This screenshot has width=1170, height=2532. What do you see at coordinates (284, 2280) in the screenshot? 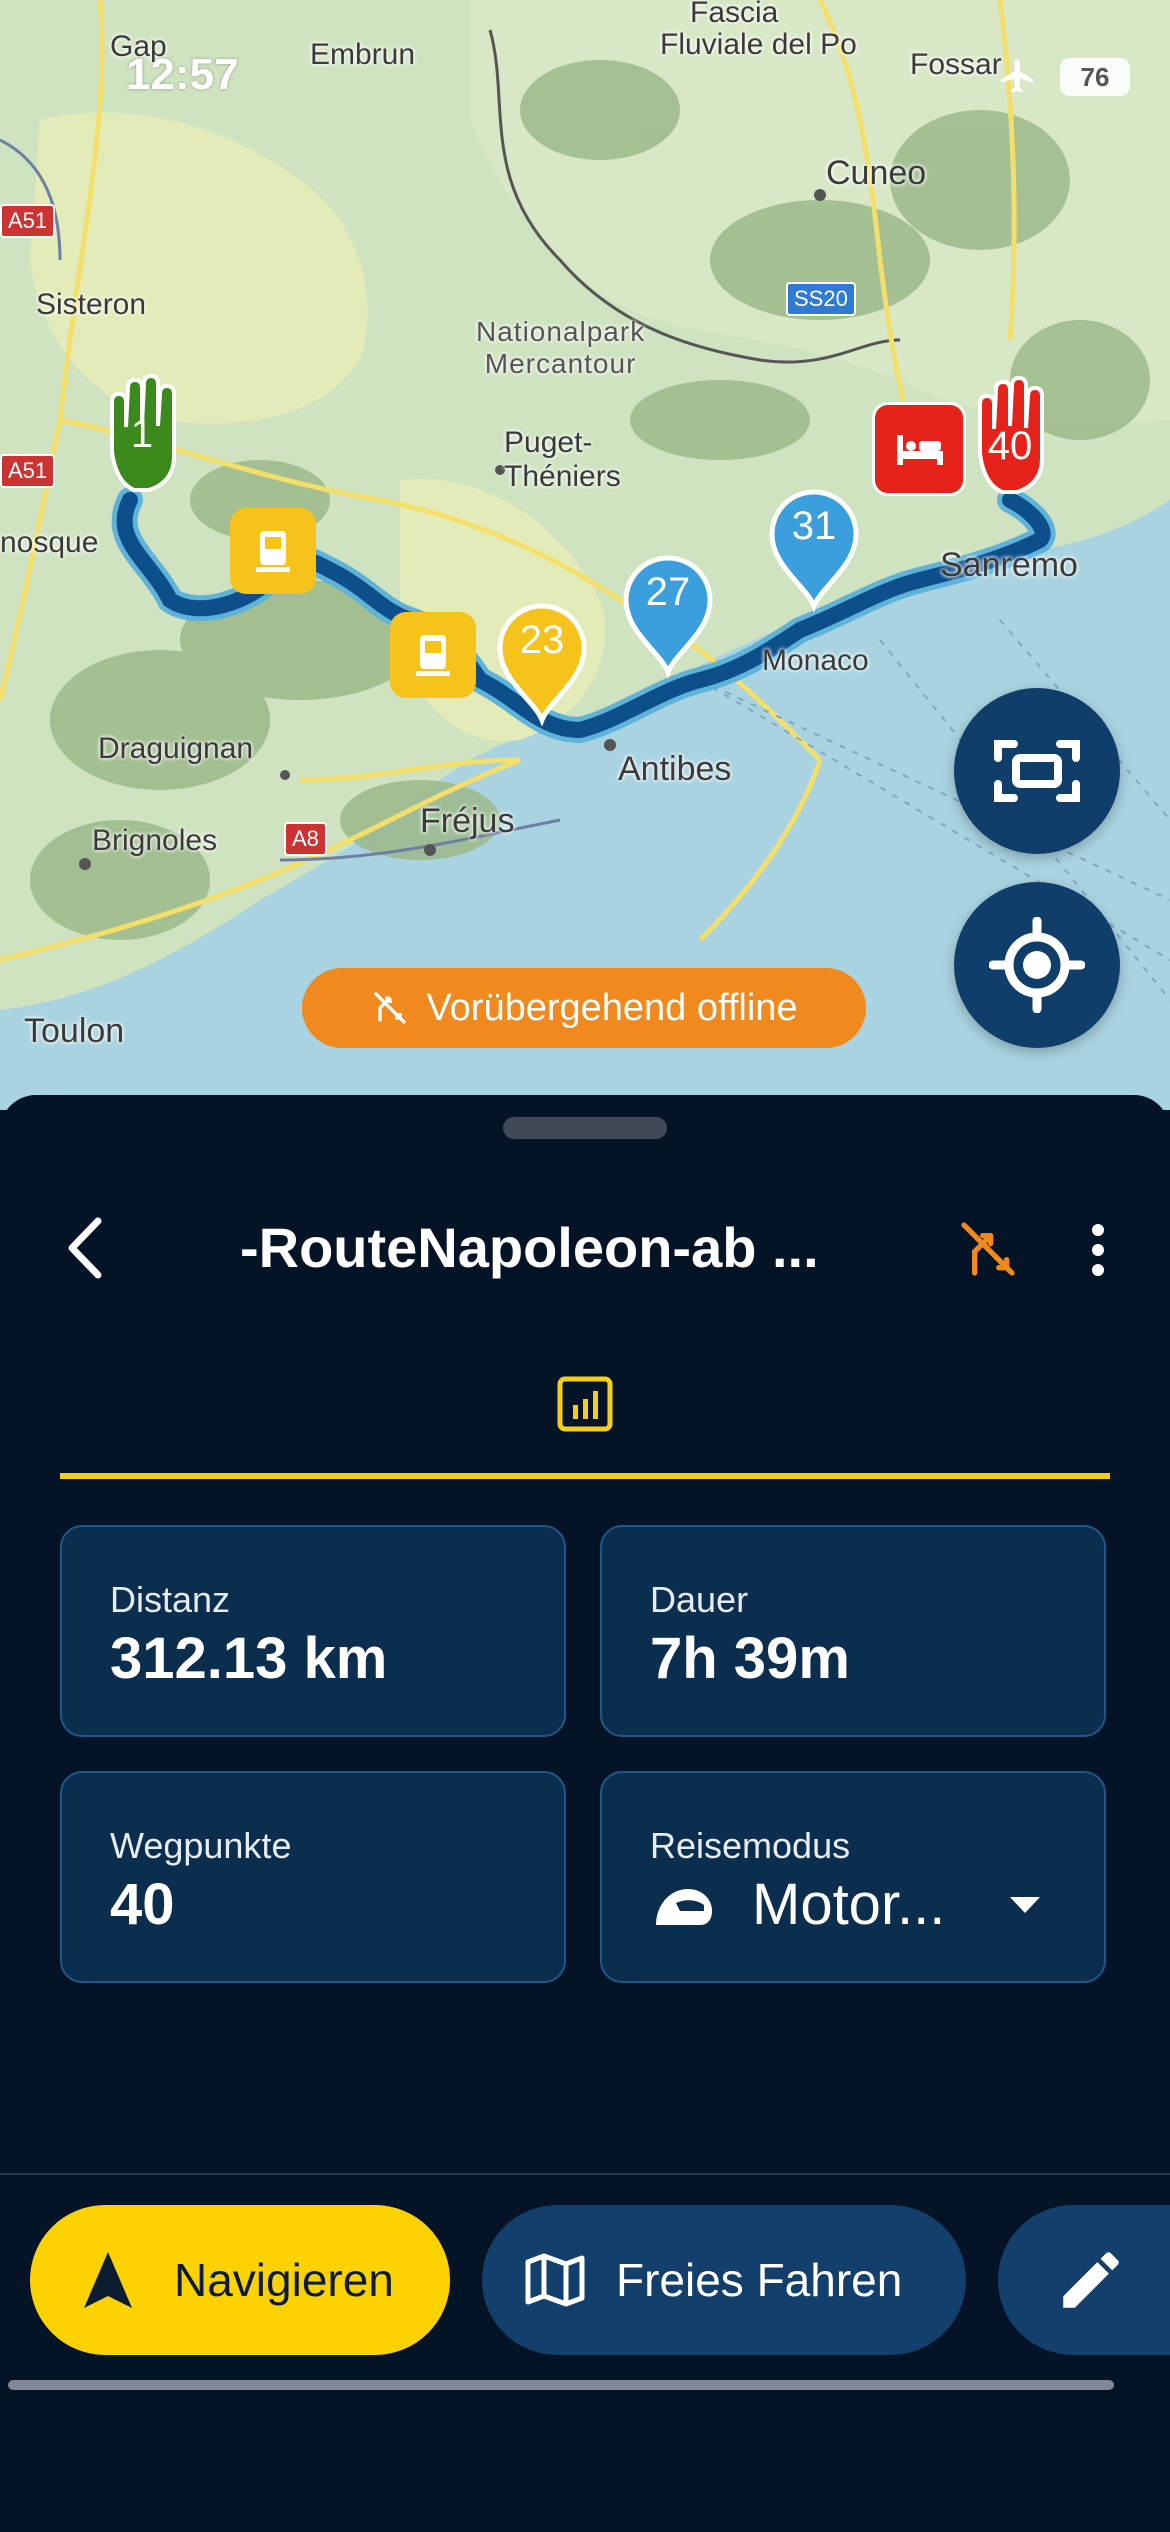
I see `navigate-button-label: Navigieren` at bounding box center [284, 2280].